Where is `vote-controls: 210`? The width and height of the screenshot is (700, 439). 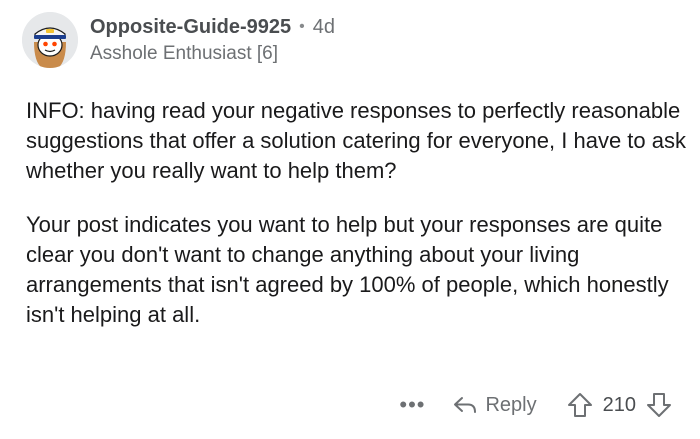 vote-controls: 210 is located at coordinates (619, 405).